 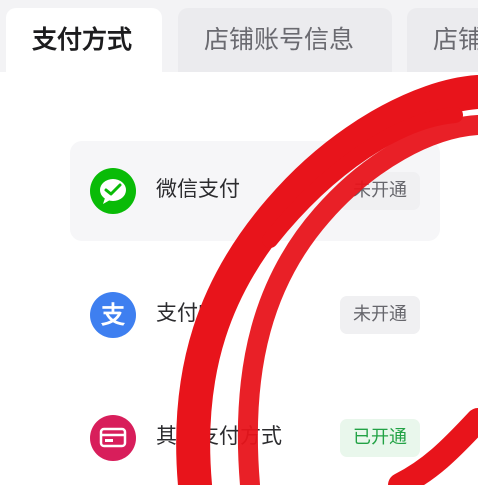 What do you see at coordinates (285, 40) in the screenshot?
I see `tab-store-account-info: 店铺账号信息` at bounding box center [285, 40].